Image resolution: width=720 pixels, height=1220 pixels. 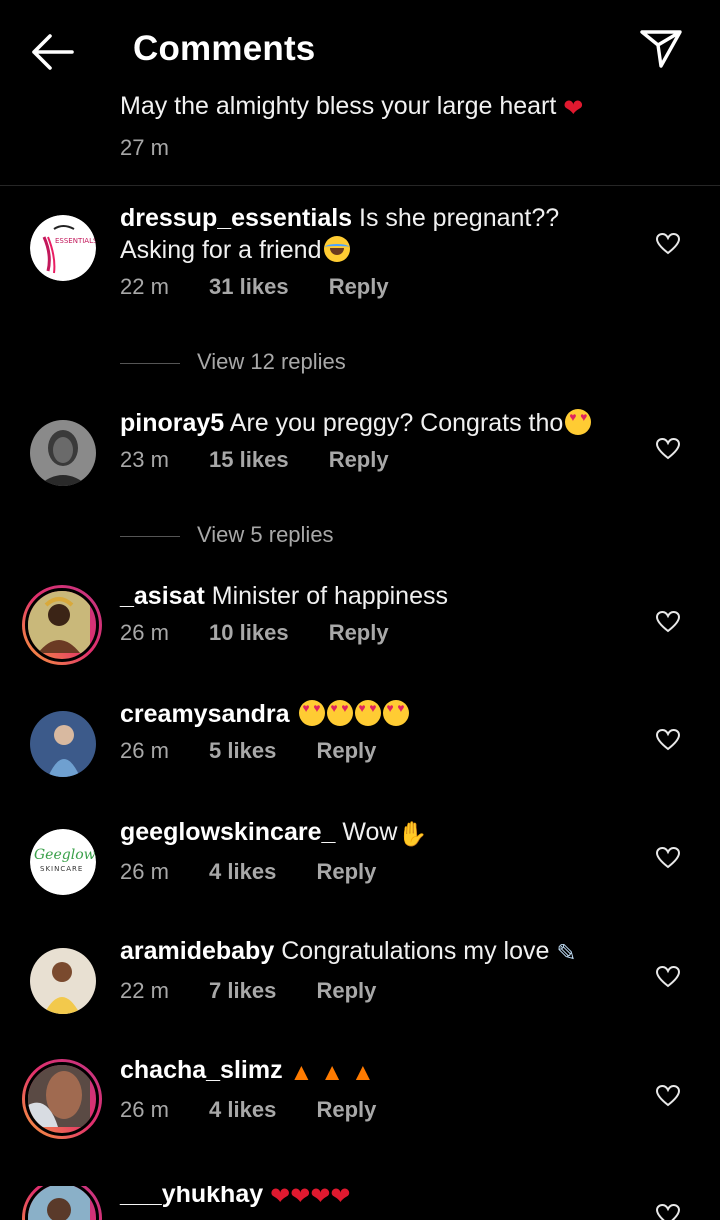 What do you see at coordinates (370, 832) in the screenshot?
I see `comment-text: Wow` at bounding box center [370, 832].